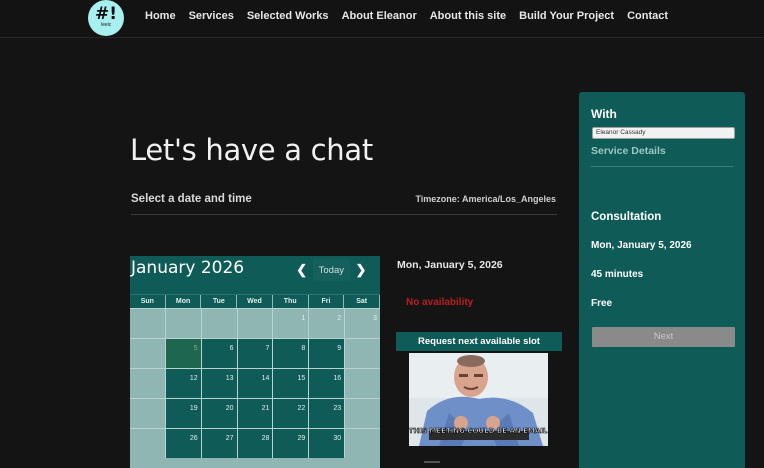 This screenshot has height=468, width=764. Describe the element at coordinates (291, 323) in the screenshot. I see `calendar-day: 1` at that location.